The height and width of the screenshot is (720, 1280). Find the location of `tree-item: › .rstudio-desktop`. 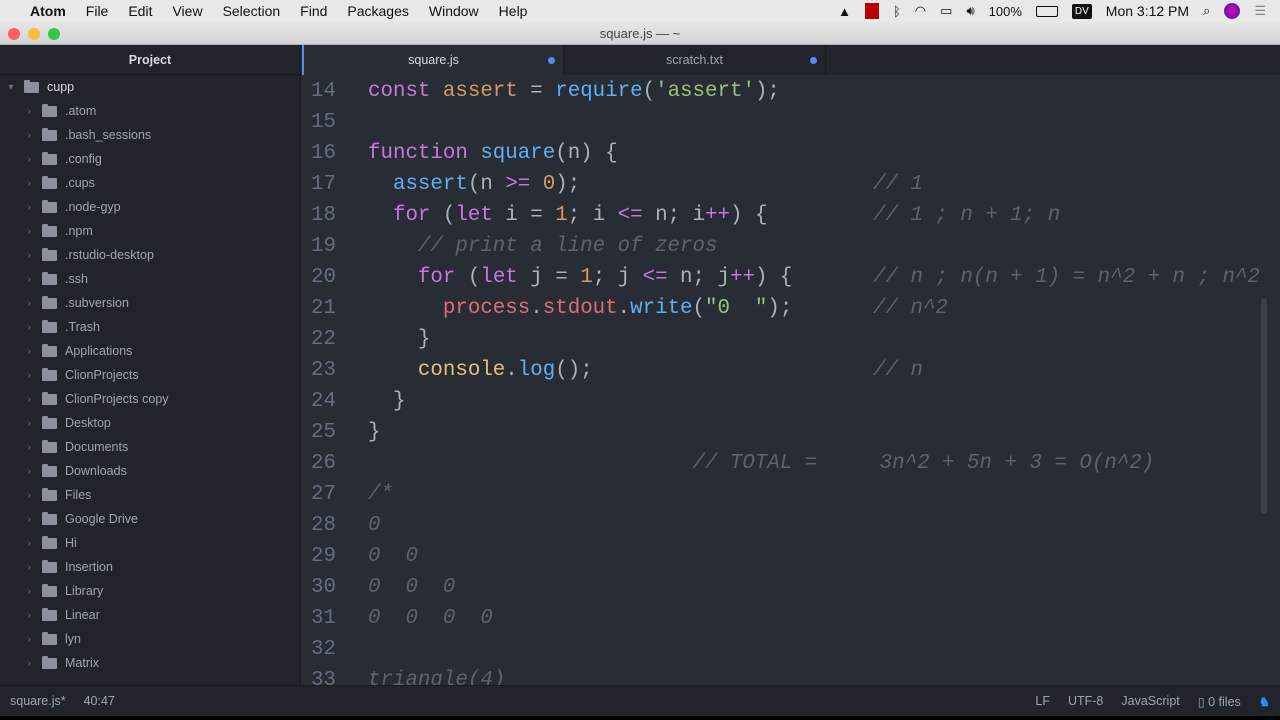

tree-item: › .rstudio-desktop is located at coordinates (150, 255).